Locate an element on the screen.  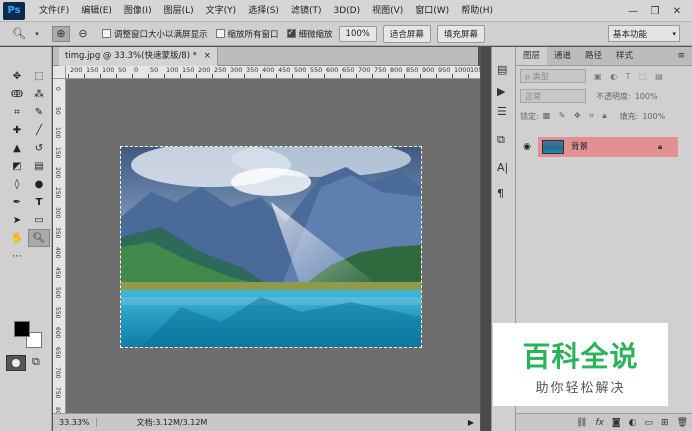
close-button: ✕ is located at coordinates (677, 11).